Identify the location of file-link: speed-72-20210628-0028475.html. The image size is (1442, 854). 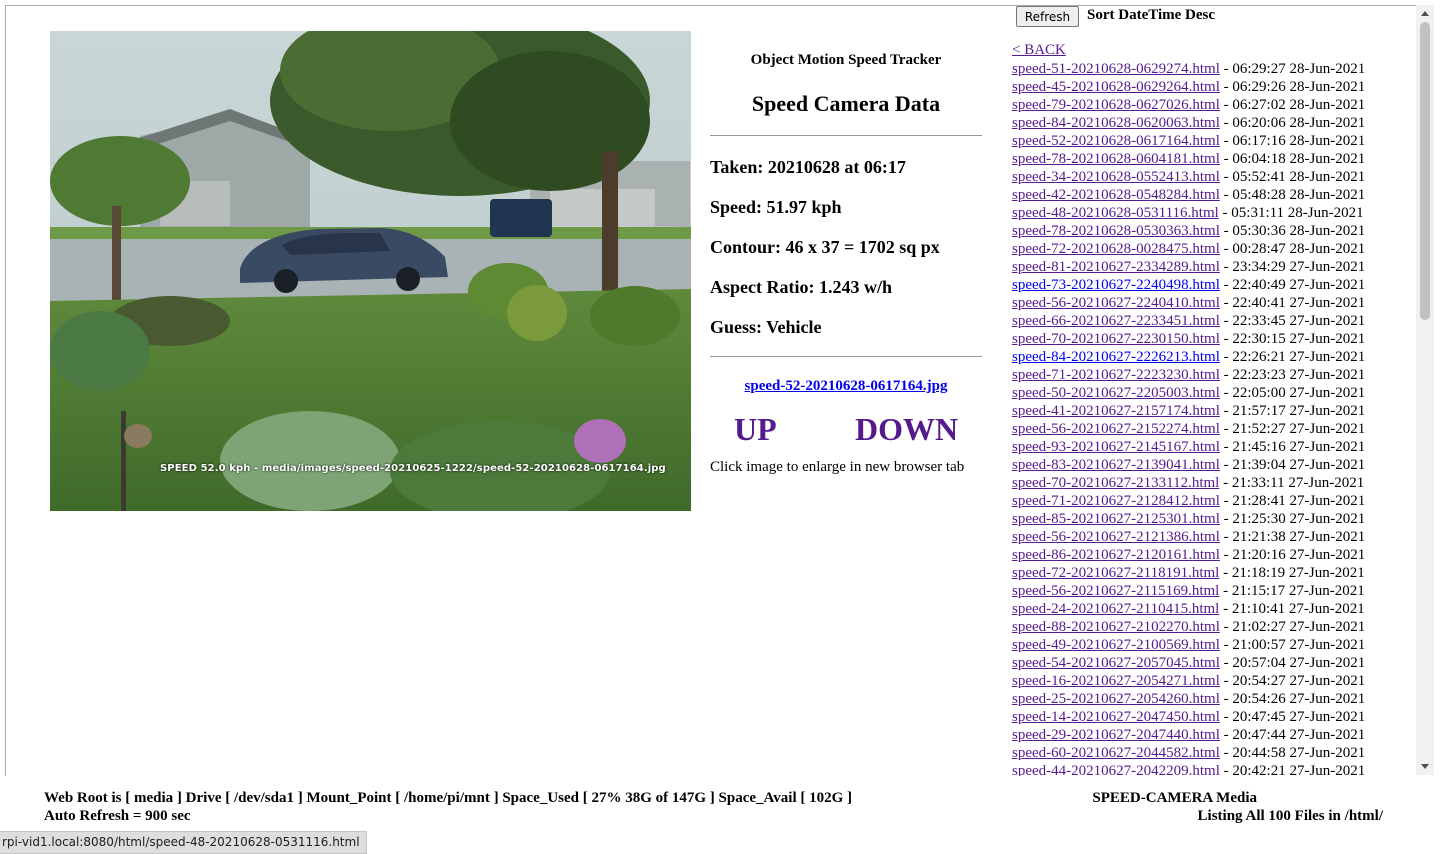
(1116, 249).